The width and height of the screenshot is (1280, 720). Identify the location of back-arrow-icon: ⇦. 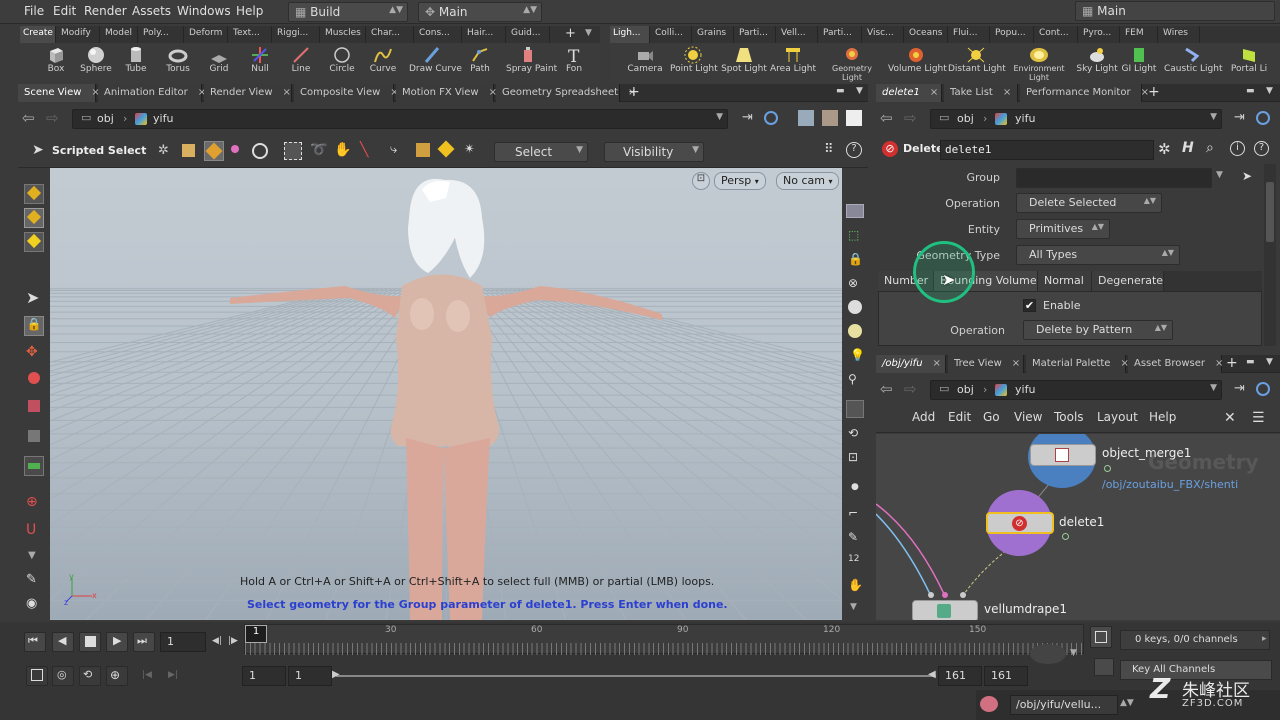
(886, 389).